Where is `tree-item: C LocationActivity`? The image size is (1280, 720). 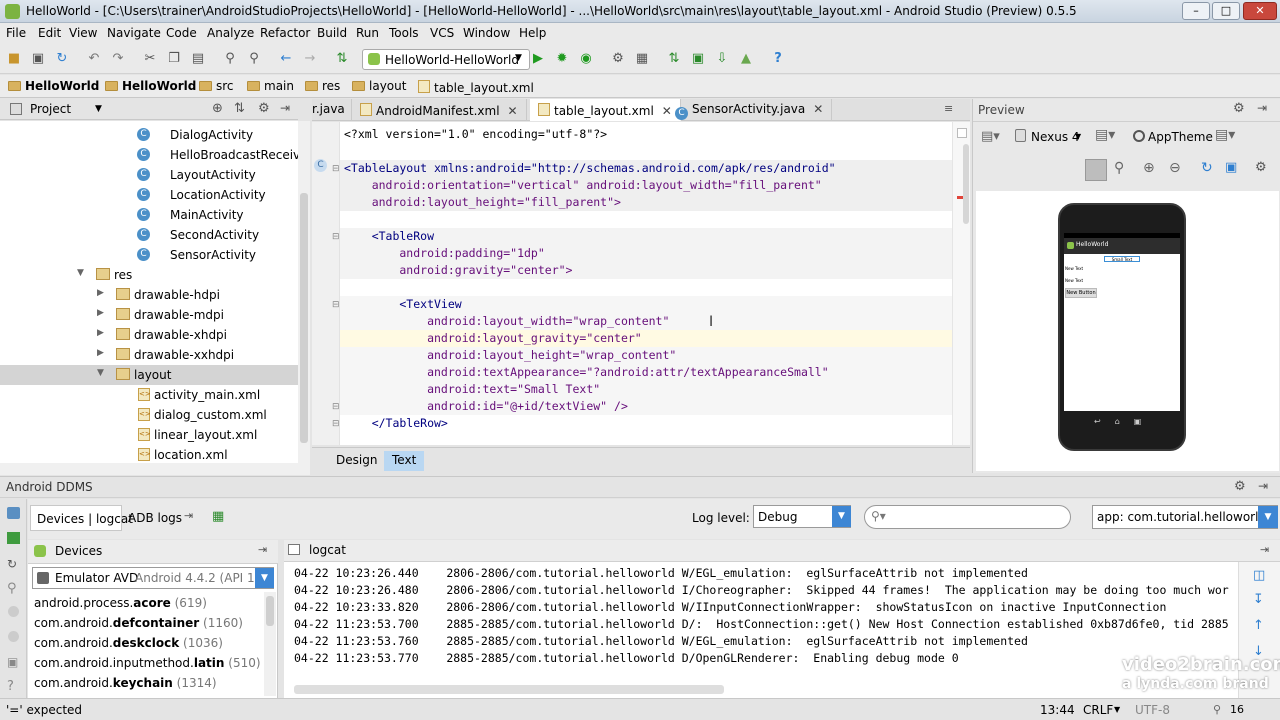 tree-item: C LocationActivity is located at coordinates (149, 195).